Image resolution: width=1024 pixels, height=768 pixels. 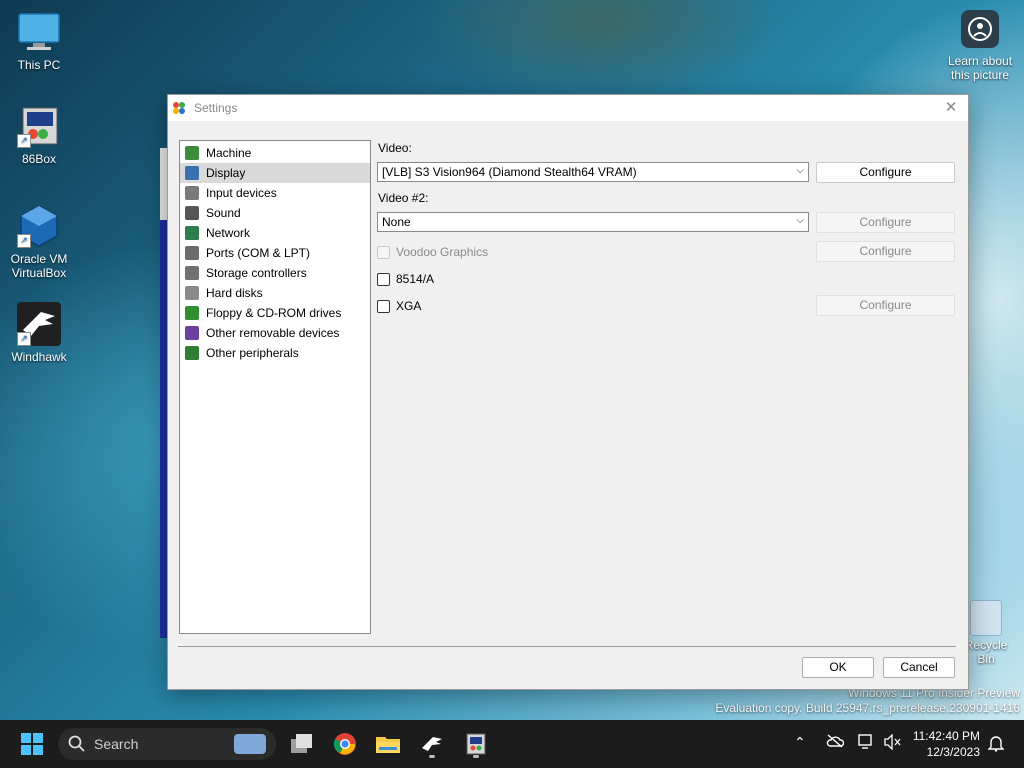 I want to click on tree-item-label: Input devices, so click(x=241, y=193).